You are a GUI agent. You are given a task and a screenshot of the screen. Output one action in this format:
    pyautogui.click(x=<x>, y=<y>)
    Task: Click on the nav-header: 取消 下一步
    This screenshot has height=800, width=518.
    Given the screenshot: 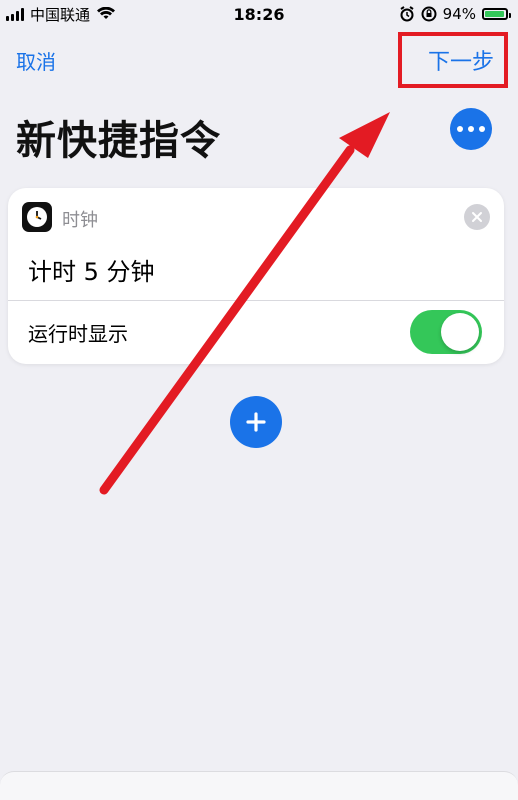 What is the action you would take?
    pyautogui.click(x=259, y=58)
    